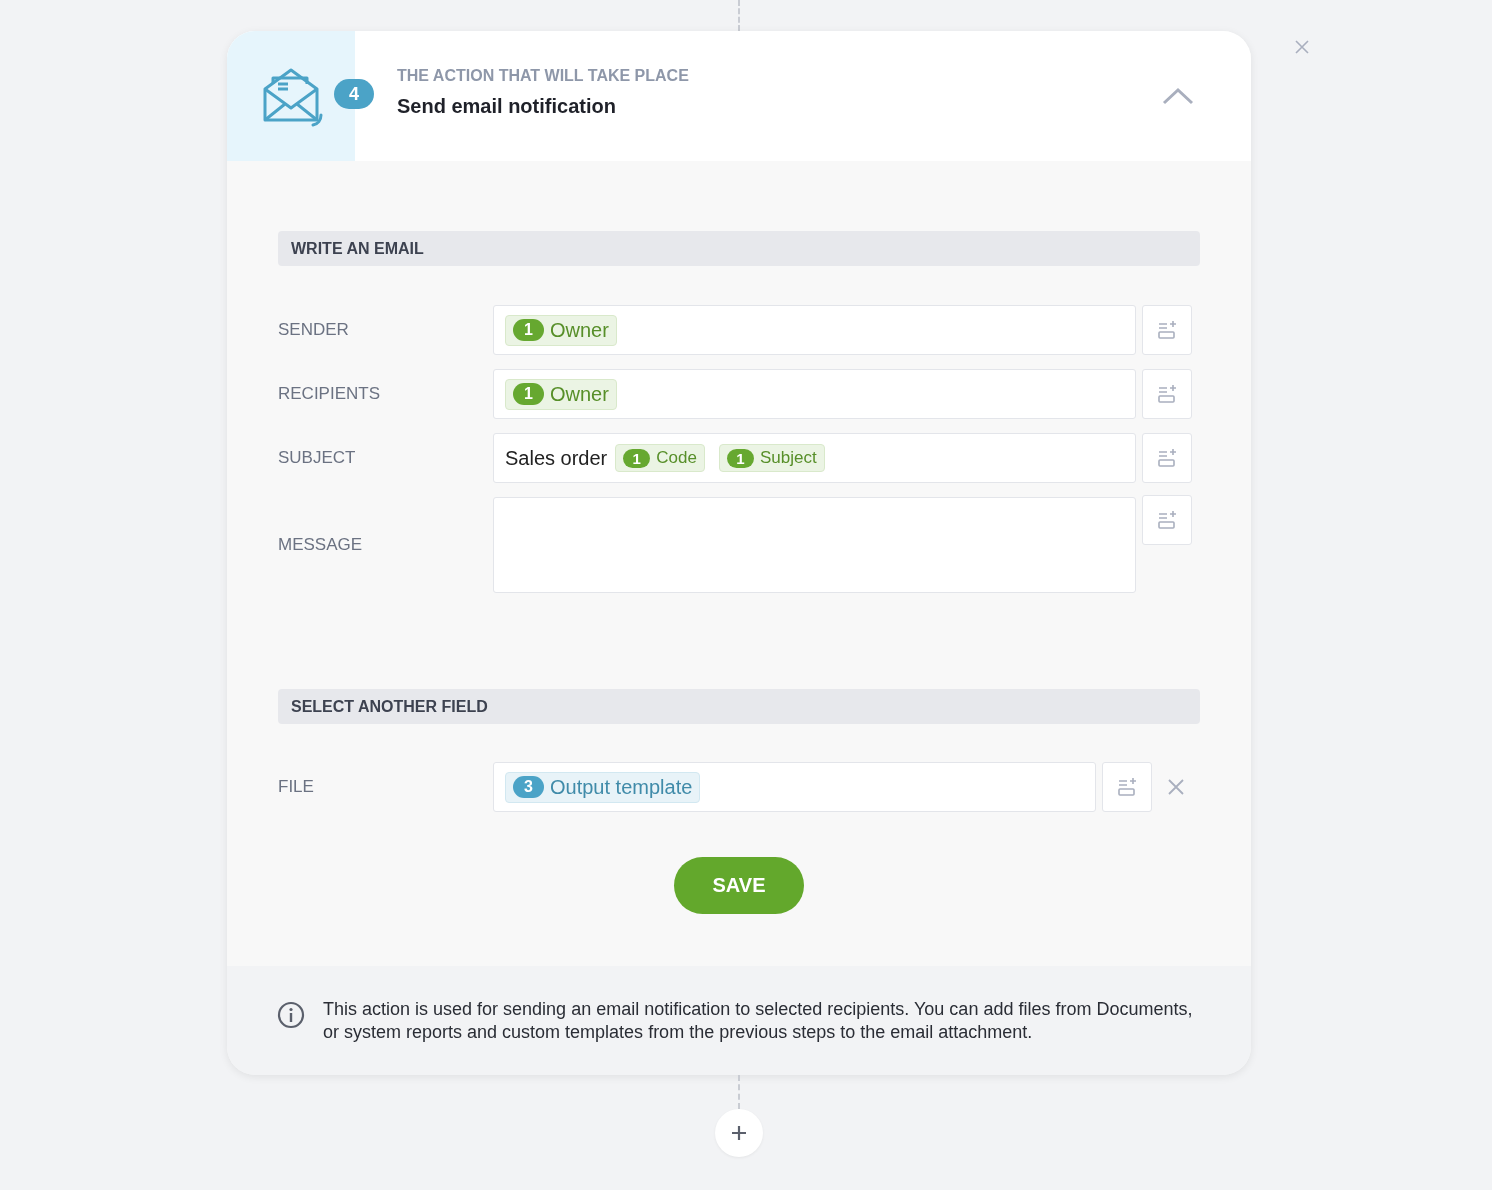 Image resolution: width=1492 pixels, height=1190 pixels. I want to click on plus-icon, so click(739, 1133).